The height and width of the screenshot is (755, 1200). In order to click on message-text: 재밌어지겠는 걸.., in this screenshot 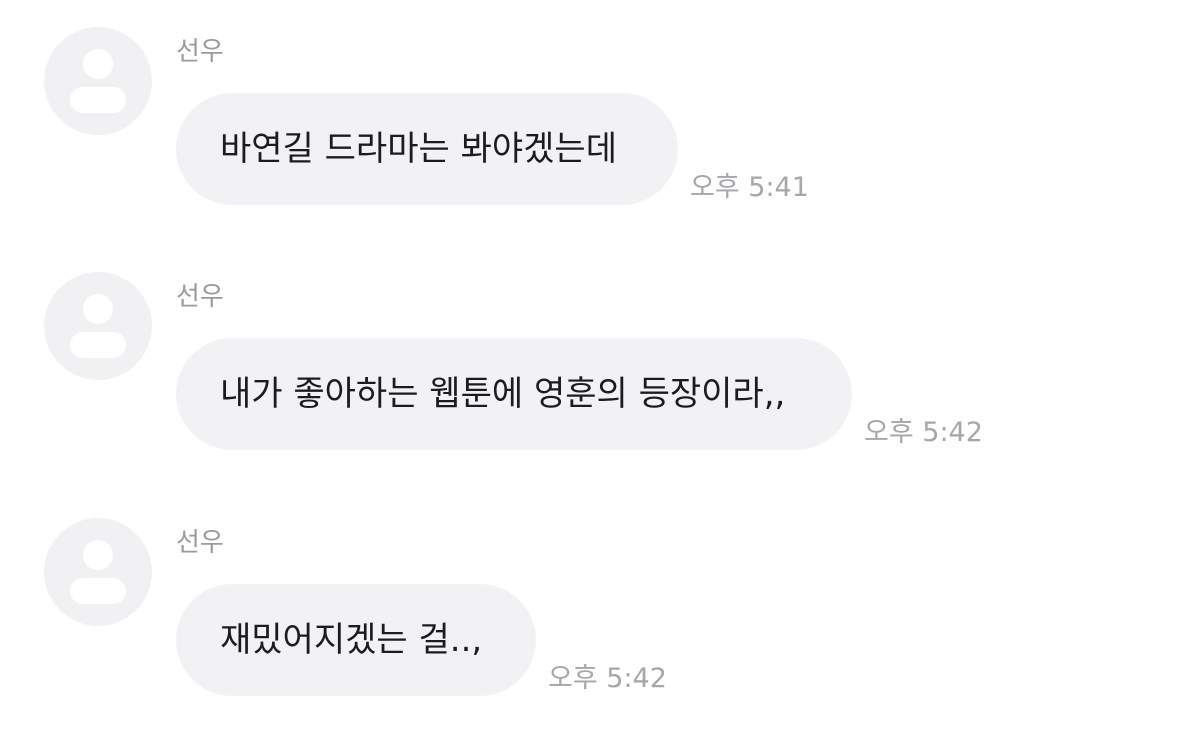, I will do `click(351, 640)`.